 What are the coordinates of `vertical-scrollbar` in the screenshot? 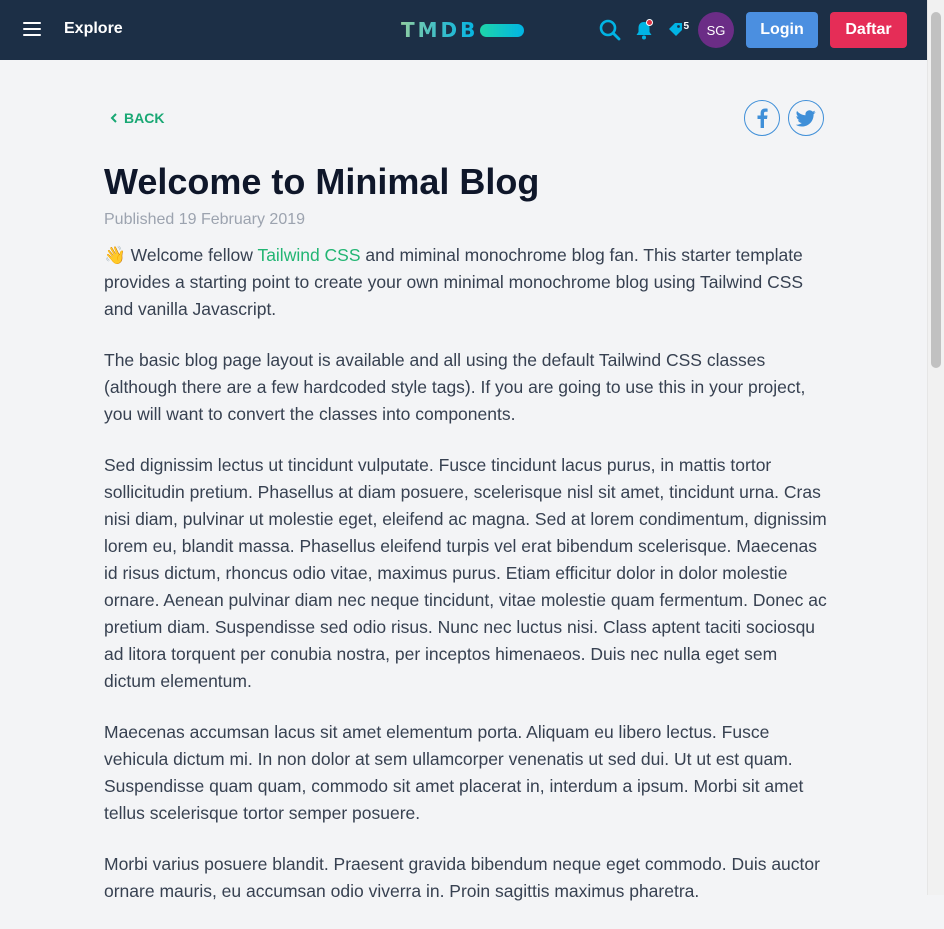 It's located at (935, 447).